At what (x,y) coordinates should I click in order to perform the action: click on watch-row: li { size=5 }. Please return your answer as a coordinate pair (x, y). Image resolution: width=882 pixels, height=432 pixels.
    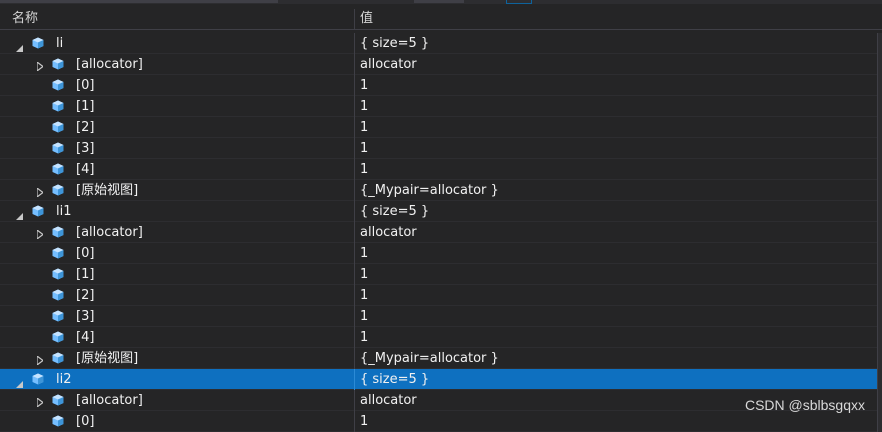
    Looking at the image, I should click on (441, 43).